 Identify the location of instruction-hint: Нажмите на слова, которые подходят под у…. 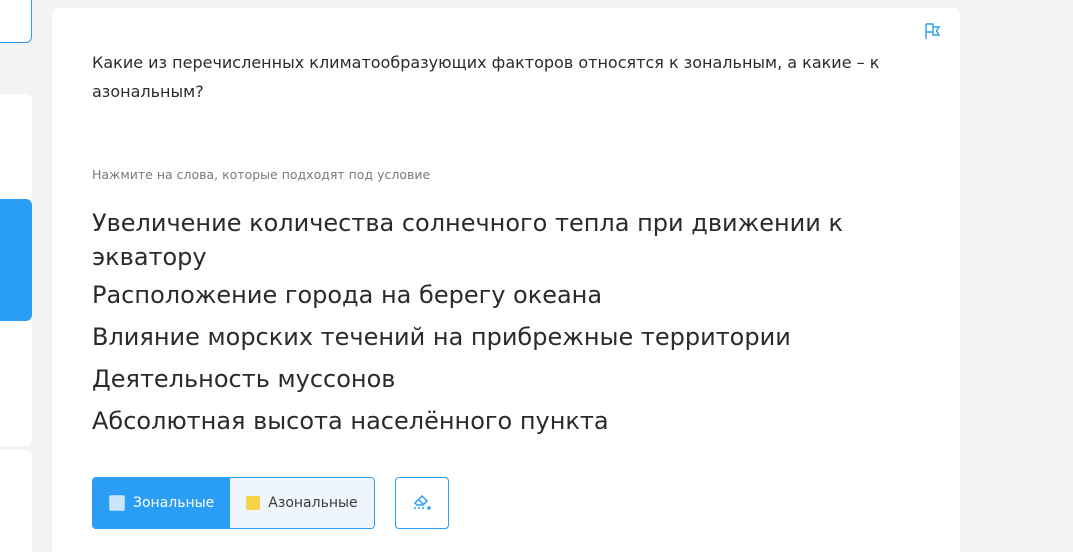
(261, 174).